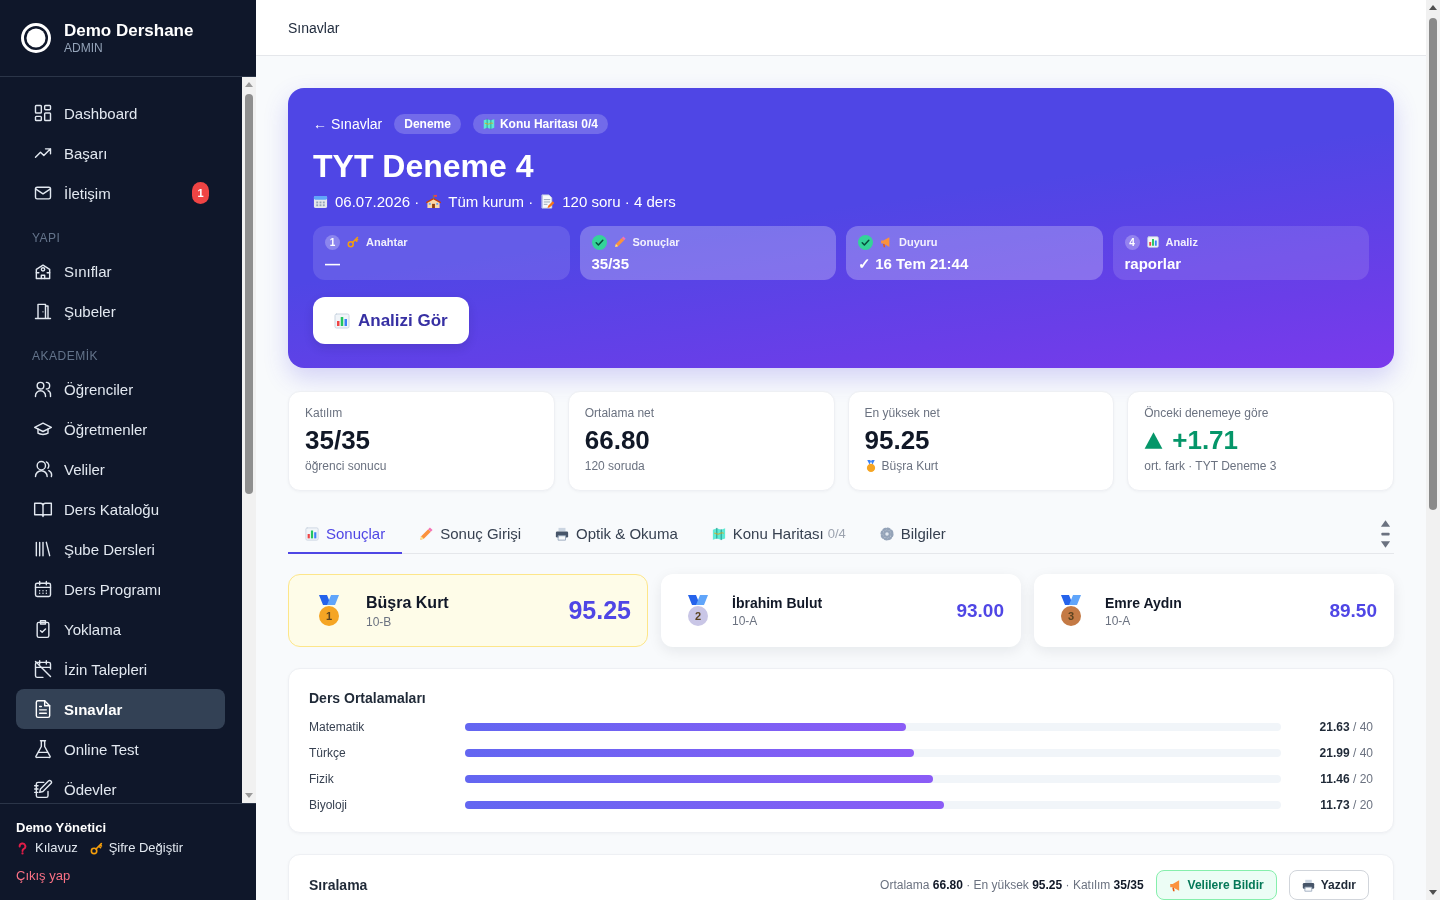 The image size is (1440, 900). Describe the element at coordinates (391, 320) in the screenshot. I see `view-analysis-button: Analizi Gör` at that location.